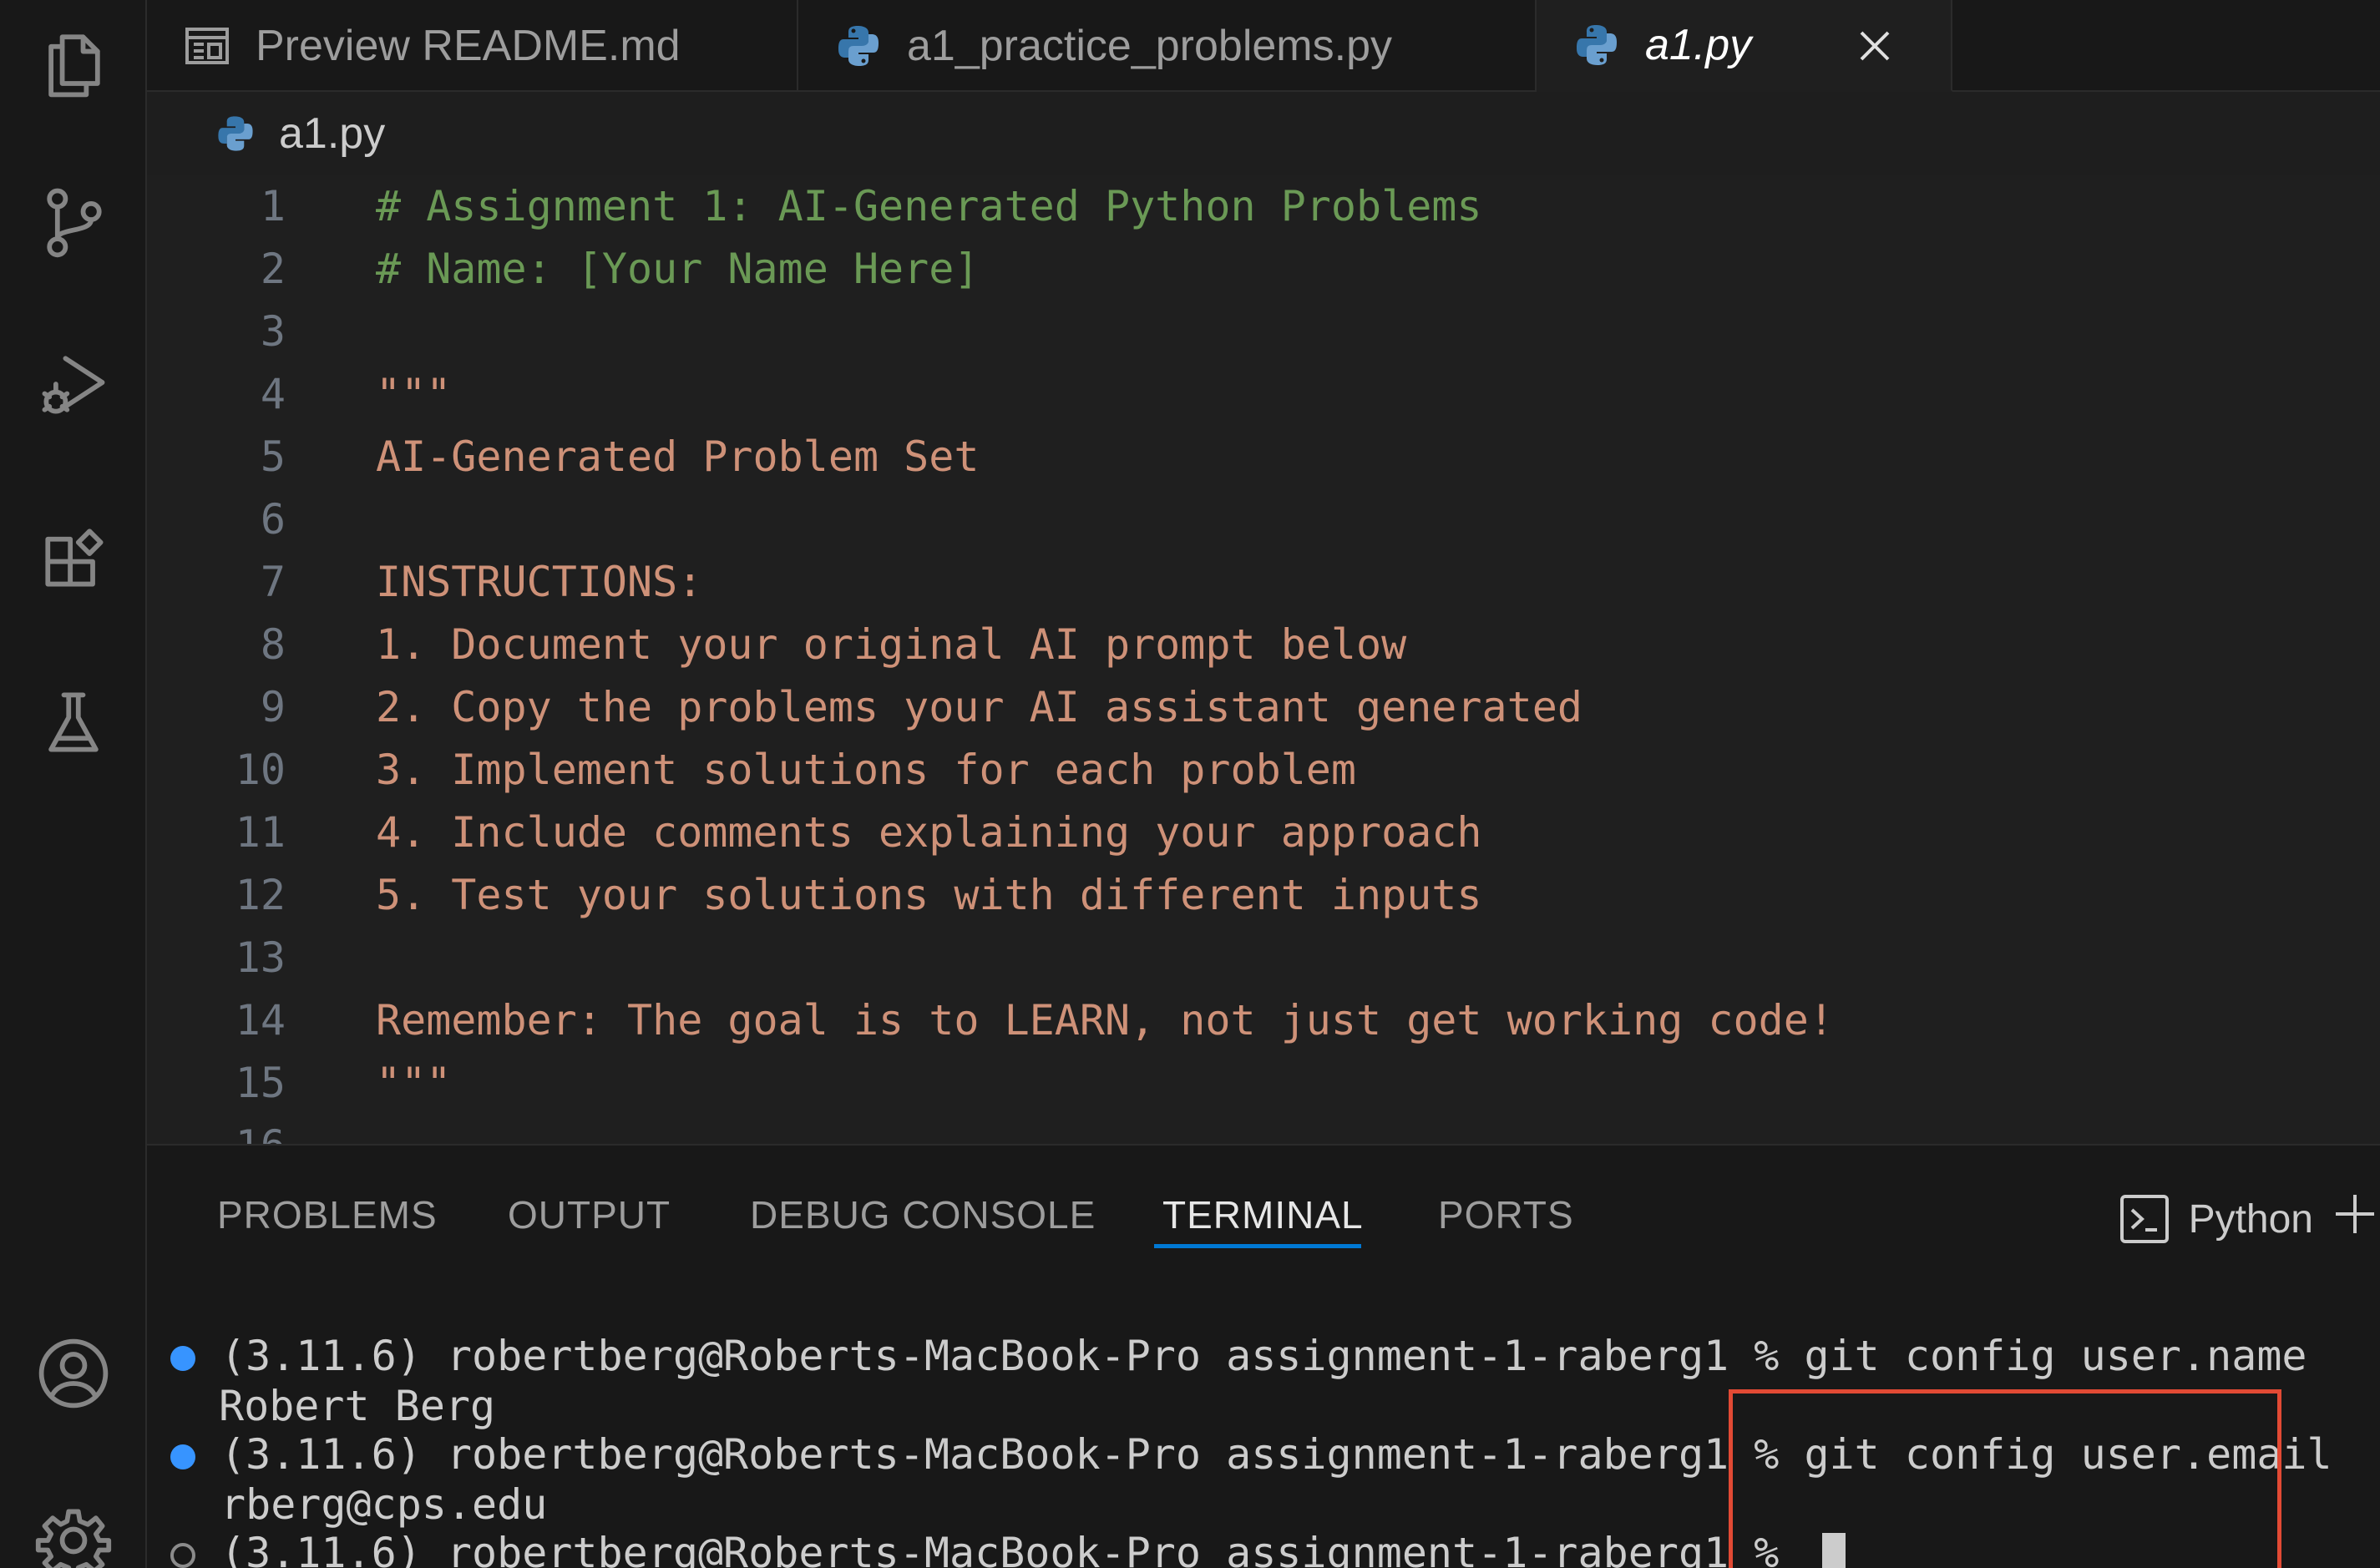  I want to click on line-number: 14, so click(260, 1020).